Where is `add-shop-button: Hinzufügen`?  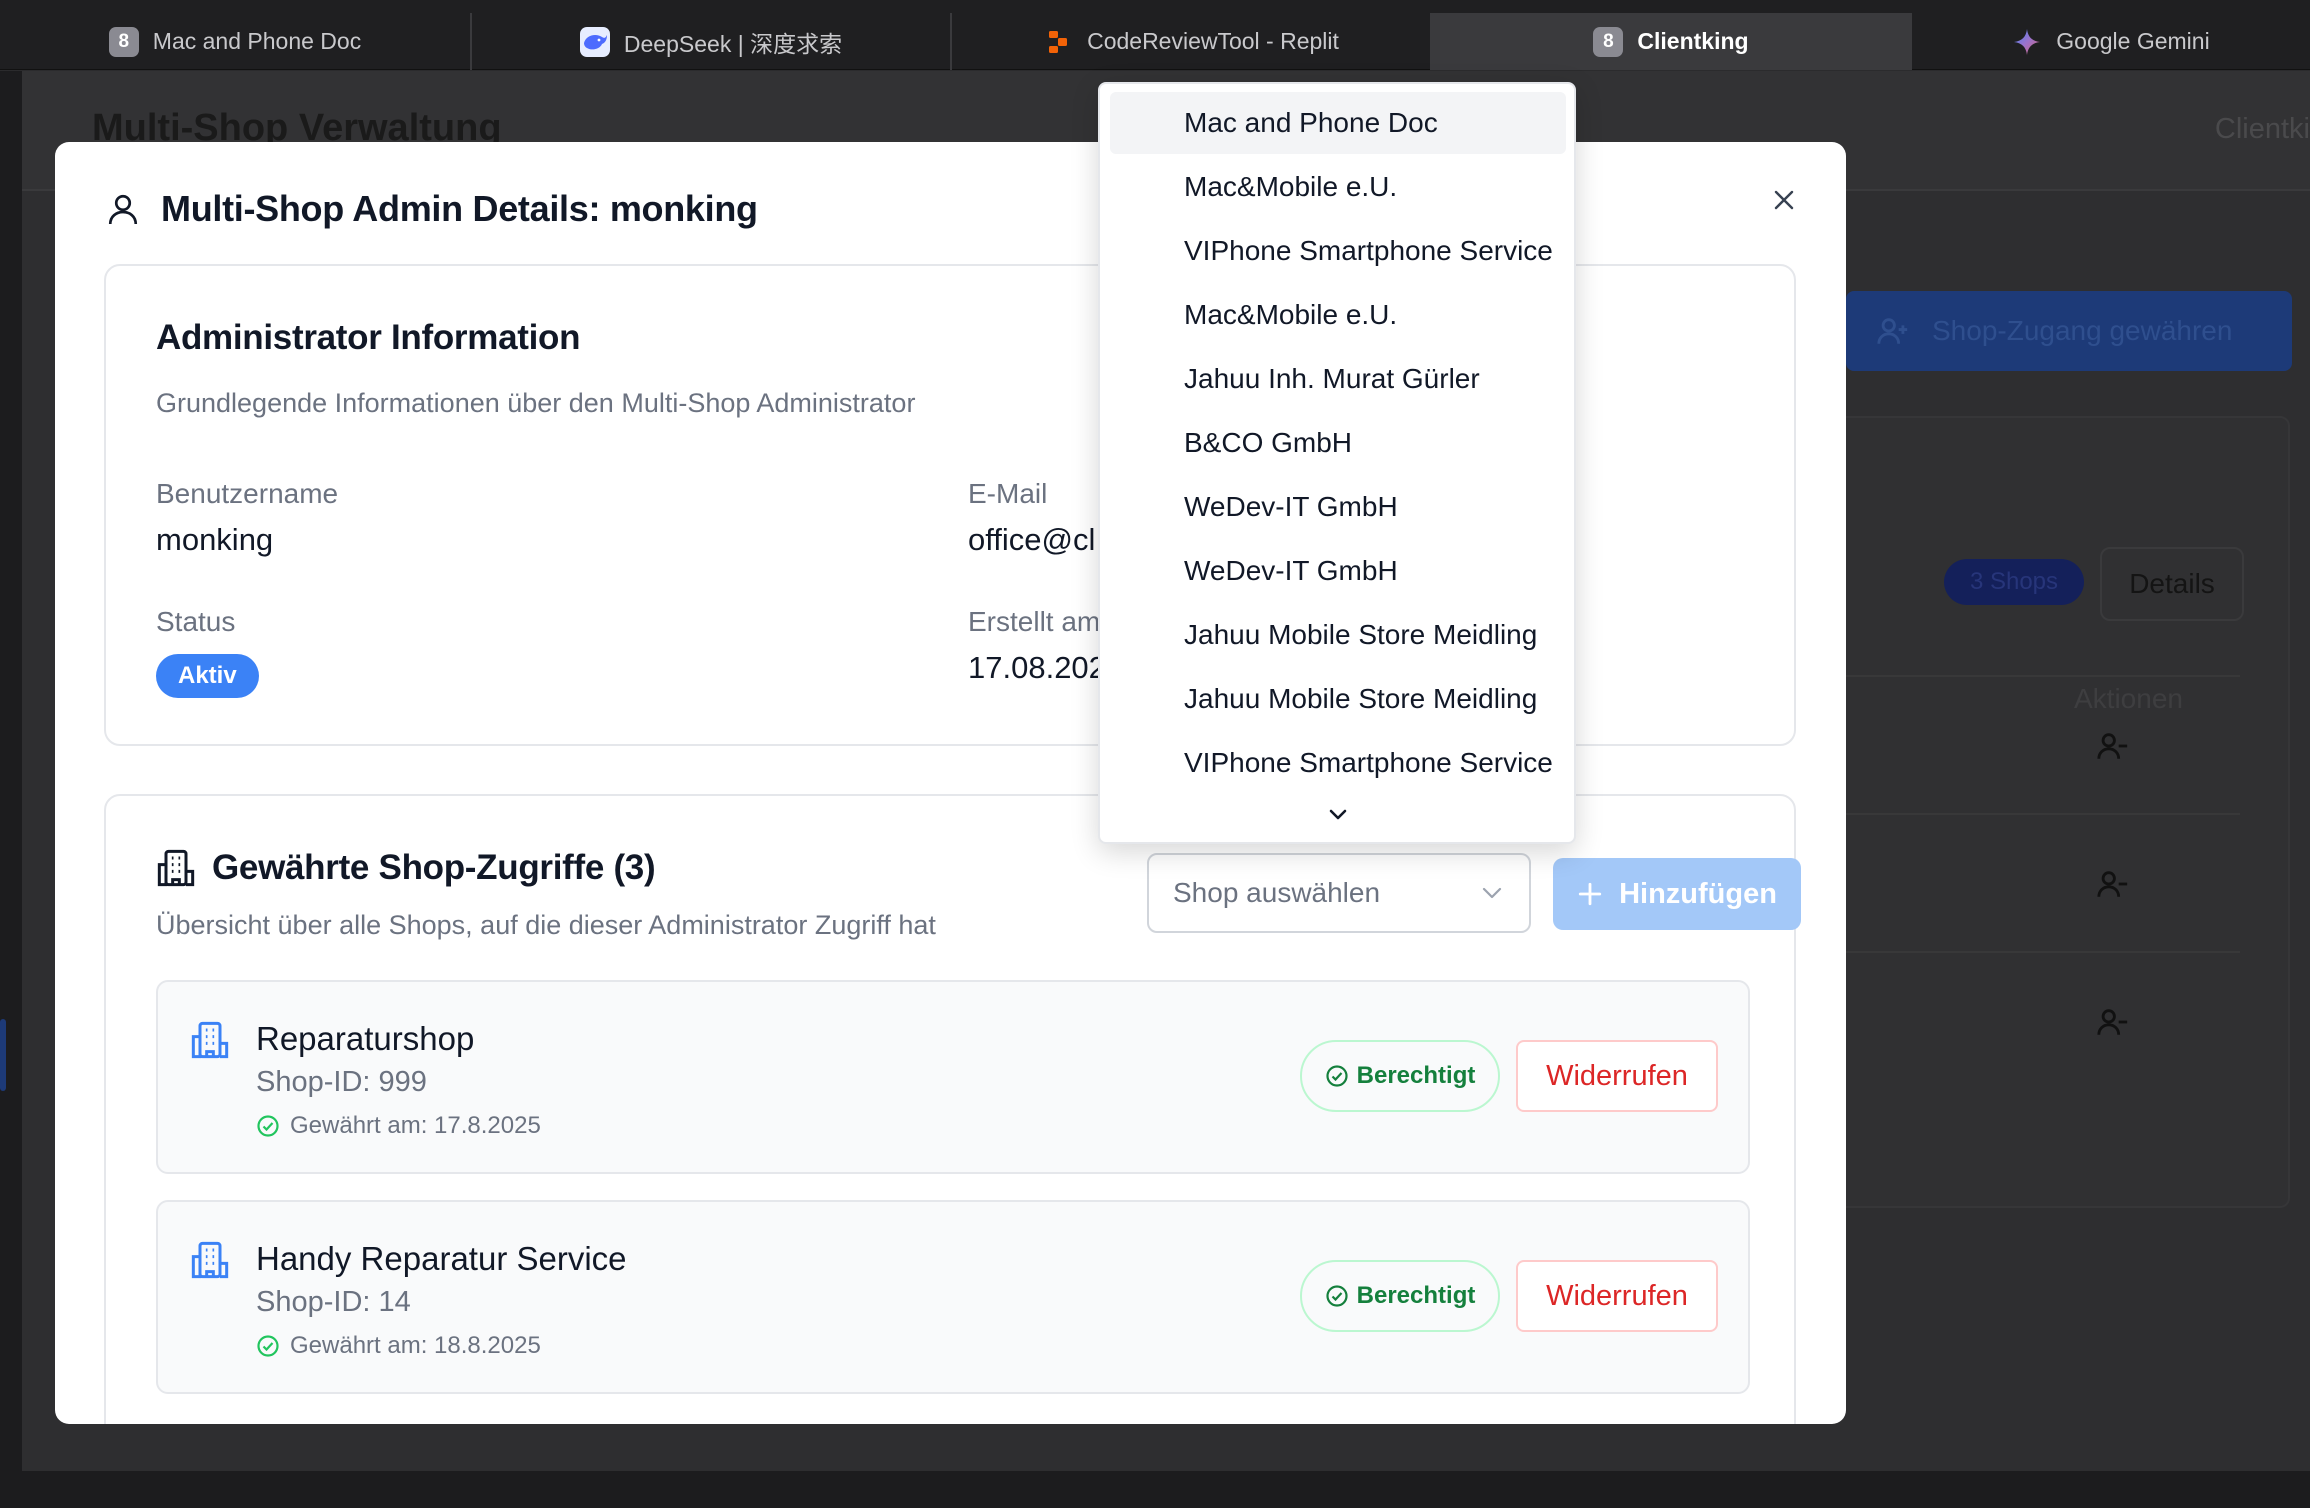
add-shop-button: Hinzufügen is located at coordinates (1677, 894).